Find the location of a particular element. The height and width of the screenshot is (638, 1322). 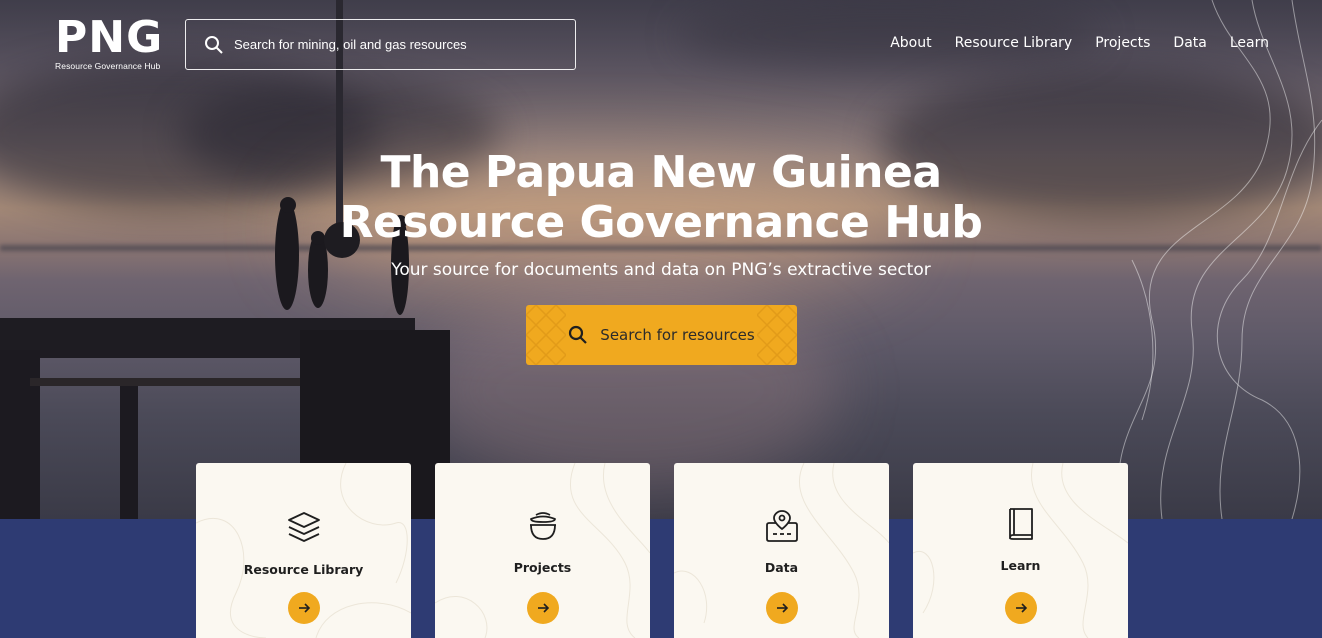

book-icon is located at coordinates (1020, 524).